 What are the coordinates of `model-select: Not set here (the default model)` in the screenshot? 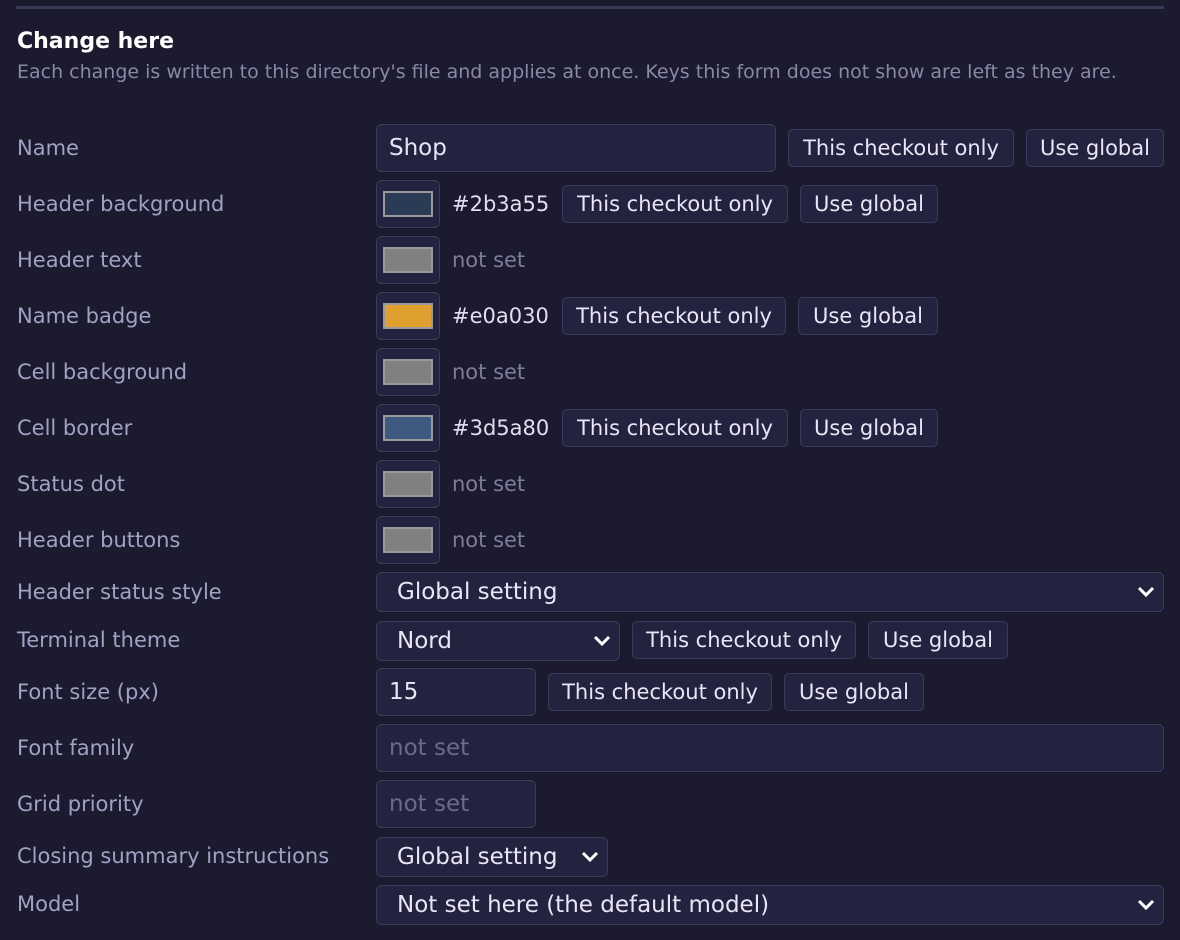 It's located at (770, 905).